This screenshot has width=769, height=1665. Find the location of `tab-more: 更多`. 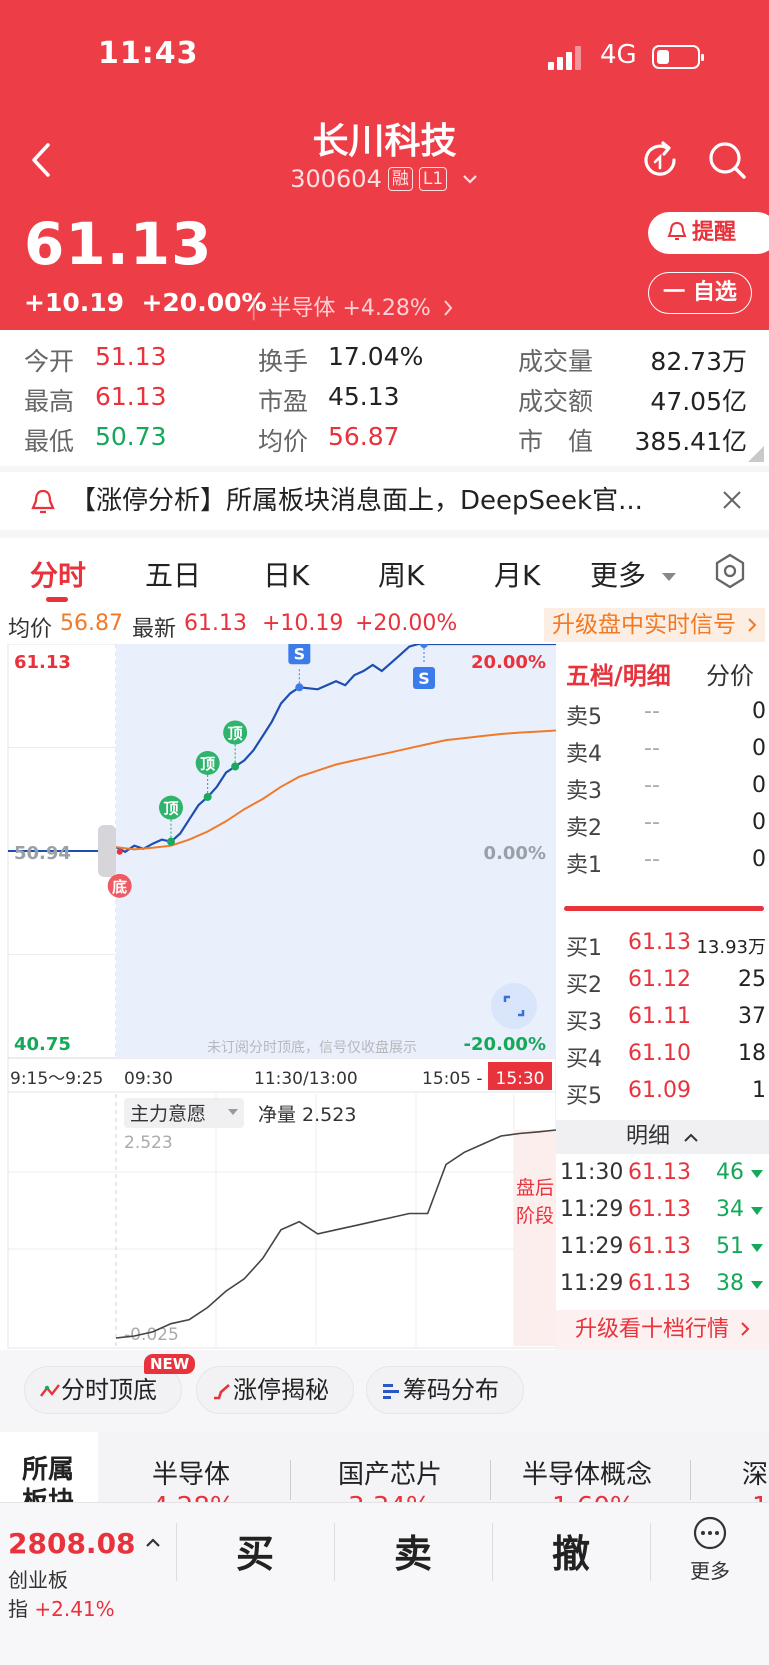

tab-more: 更多 is located at coordinates (633, 574).